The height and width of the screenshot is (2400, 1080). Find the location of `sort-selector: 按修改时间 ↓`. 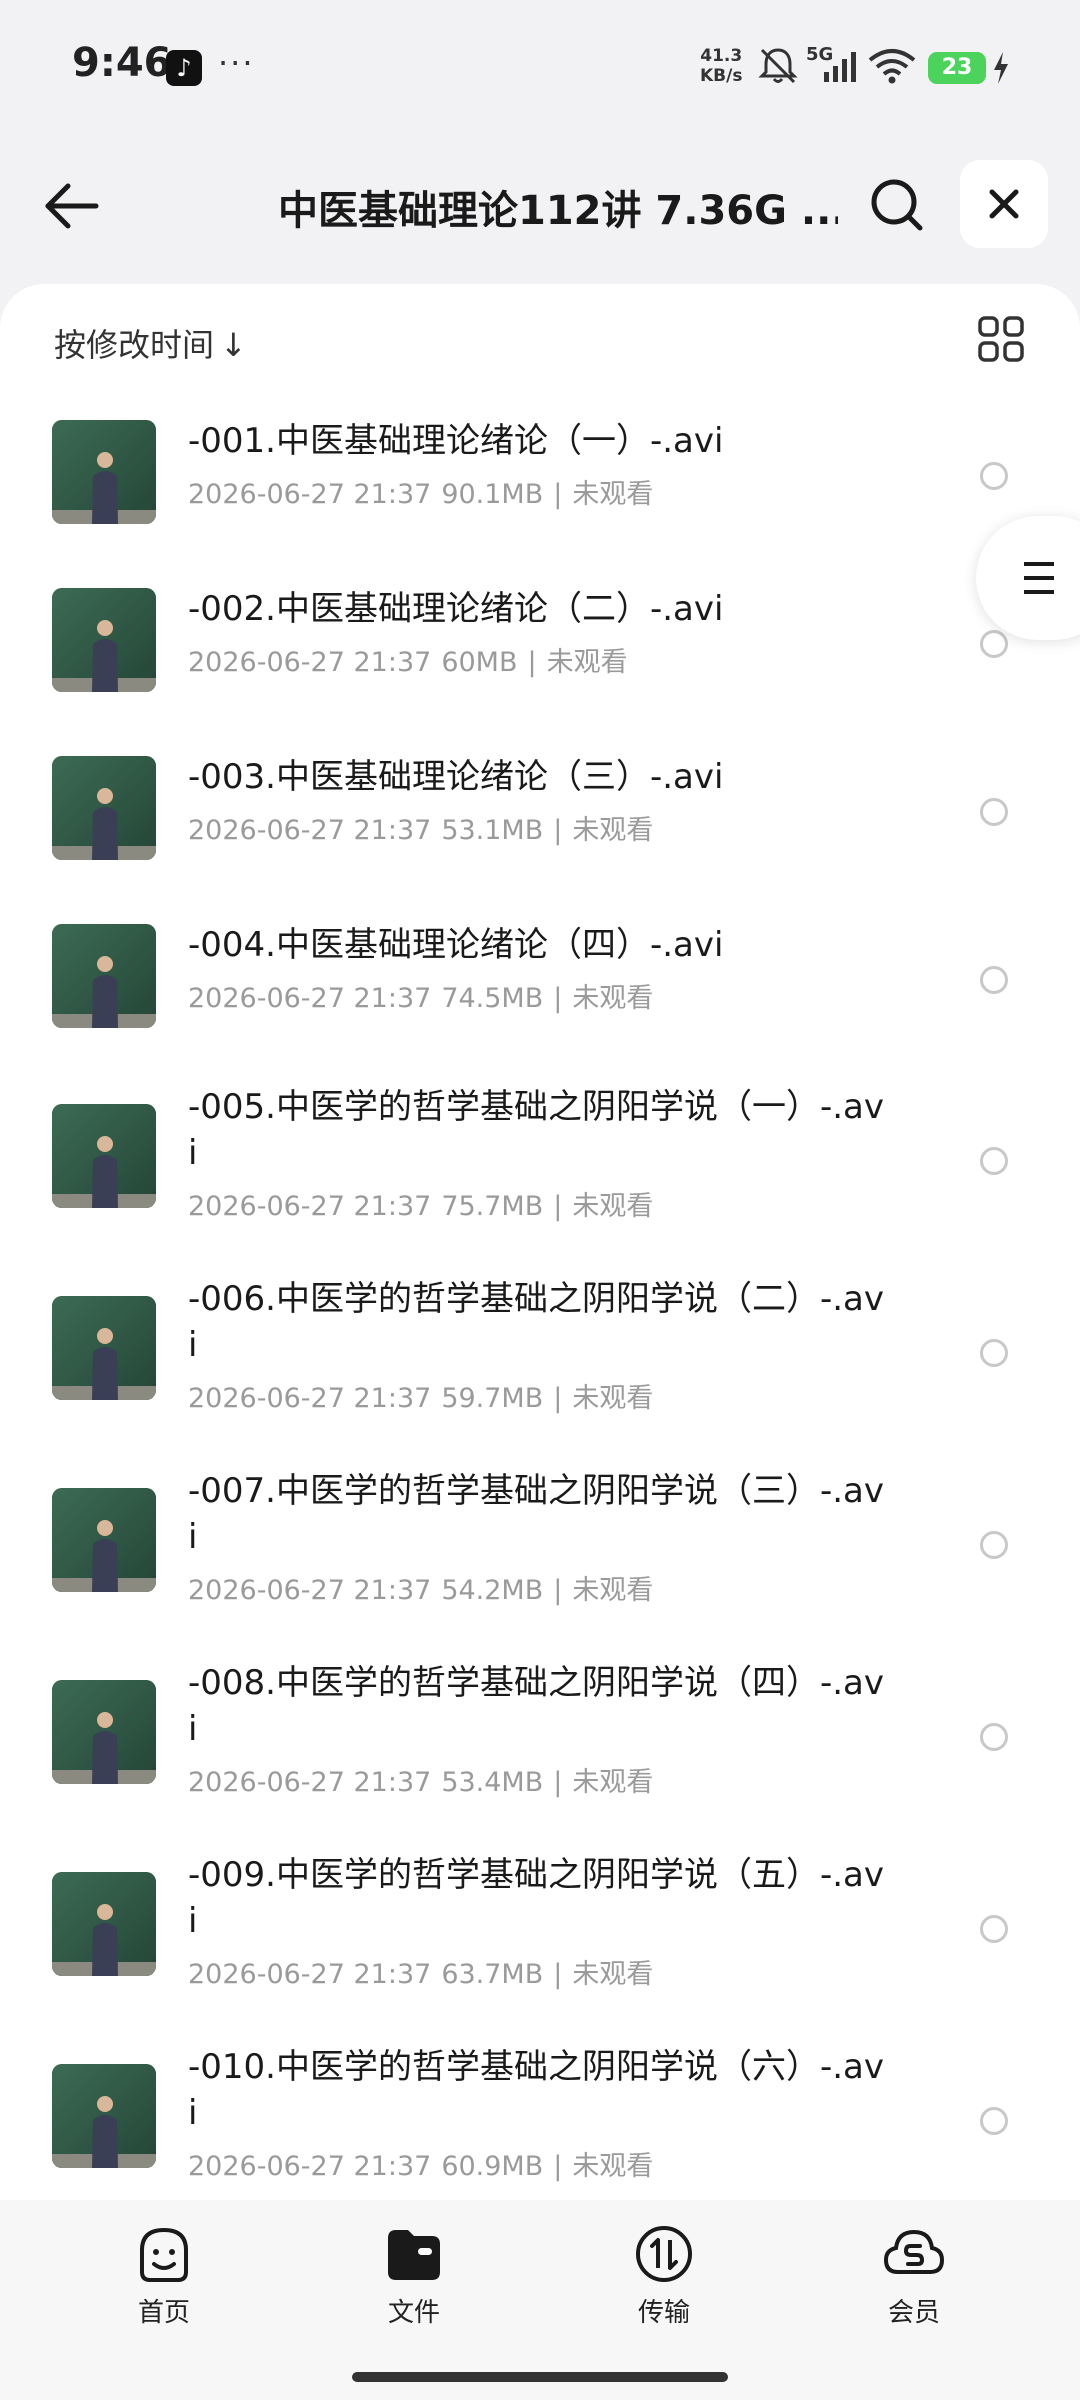

sort-selector: 按修改时间 ↓ is located at coordinates (150, 343).